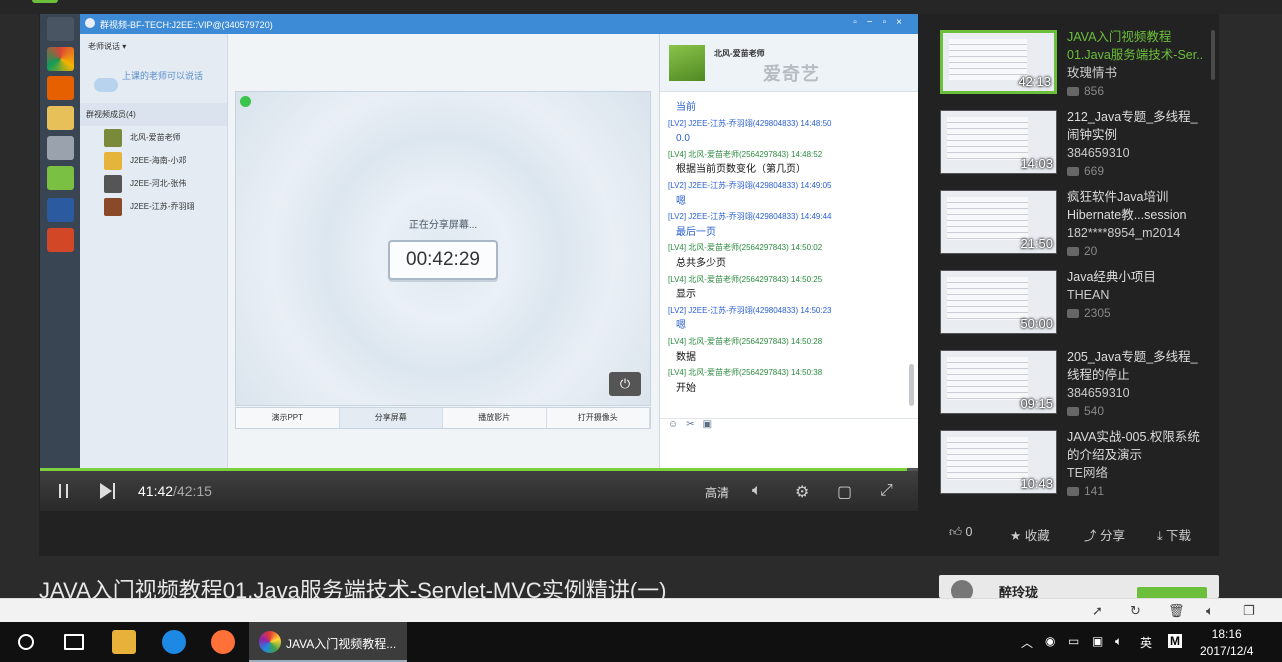  What do you see at coordinates (1073, 641) in the screenshot?
I see `battery-icon: ▭` at bounding box center [1073, 641].